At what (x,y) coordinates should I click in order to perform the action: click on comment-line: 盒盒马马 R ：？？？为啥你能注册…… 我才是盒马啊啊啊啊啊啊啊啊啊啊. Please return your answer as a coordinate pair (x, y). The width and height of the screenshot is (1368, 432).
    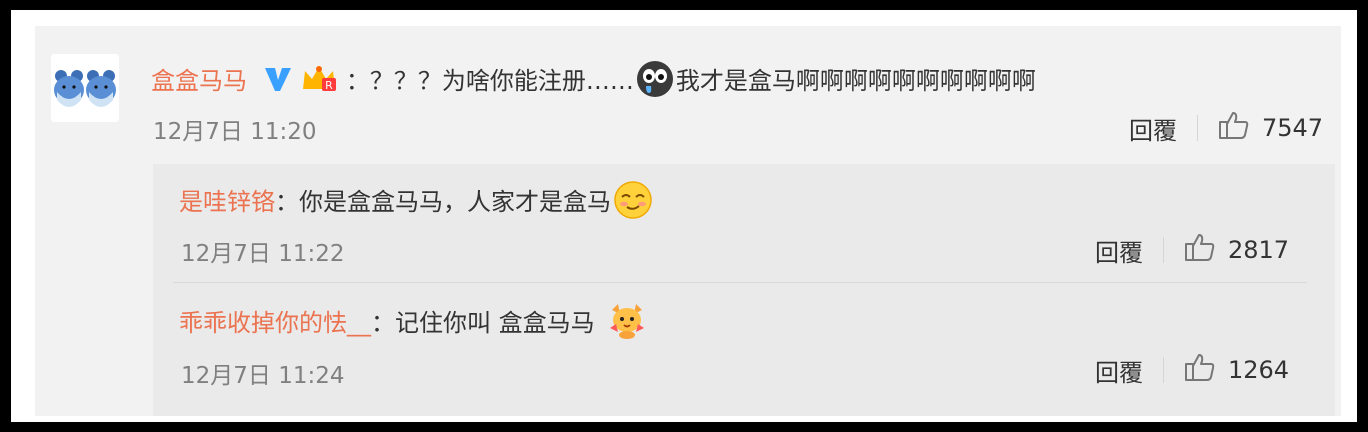
    Looking at the image, I should click on (593, 82).